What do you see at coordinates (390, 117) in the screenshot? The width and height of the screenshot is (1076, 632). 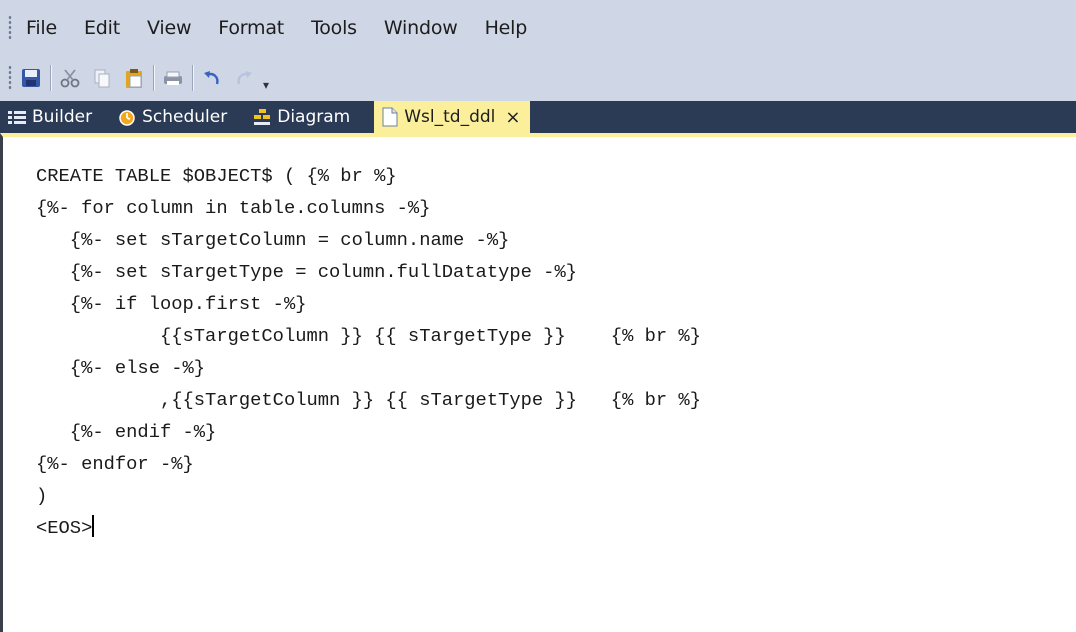 I see `document-icon` at bounding box center [390, 117].